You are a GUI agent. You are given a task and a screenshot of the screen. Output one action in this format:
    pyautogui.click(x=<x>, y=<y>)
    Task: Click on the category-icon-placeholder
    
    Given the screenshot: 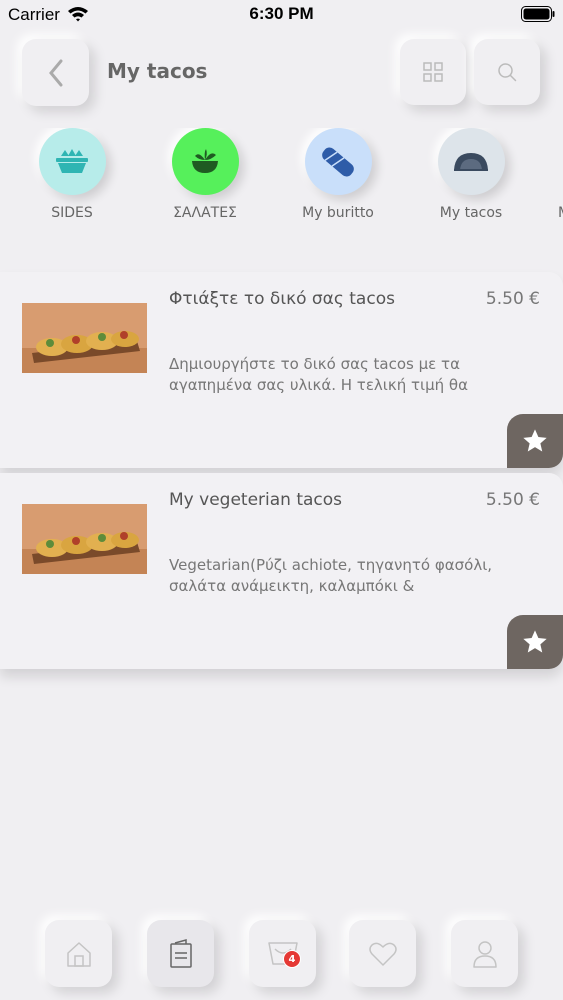 What is the action you would take?
    pyautogui.click(x=553, y=161)
    